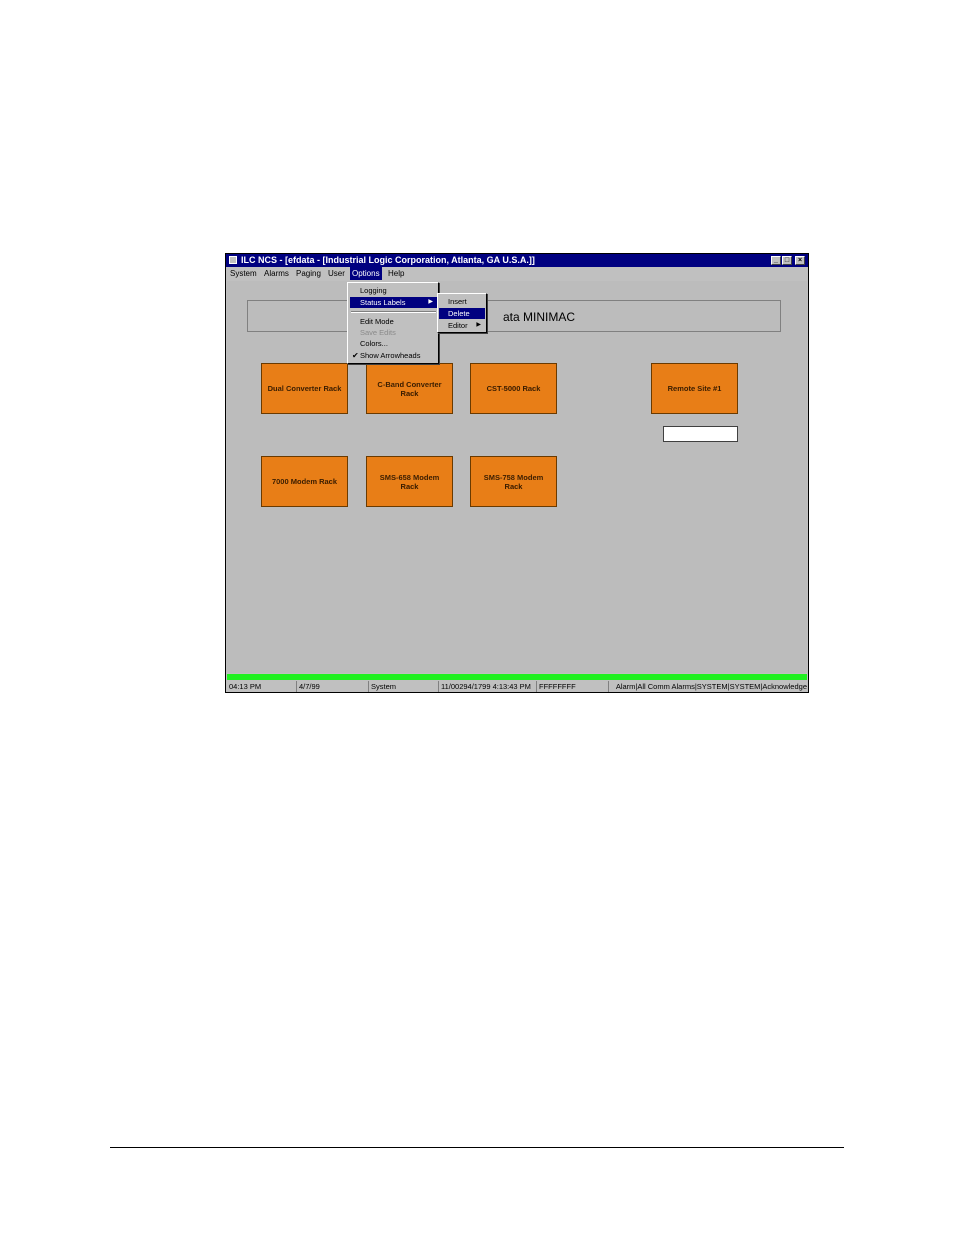 The height and width of the screenshot is (1235, 954). Describe the element at coordinates (378, 332) in the screenshot. I see `menu-item-label: Save Edits` at that location.